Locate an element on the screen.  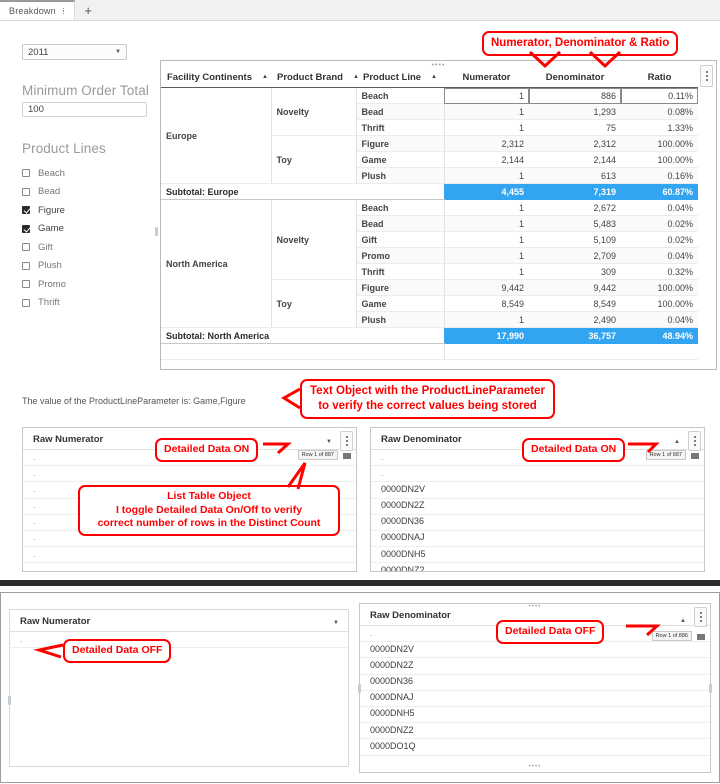
cell-ratio: 0.08% is located at coordinates (659, 111).